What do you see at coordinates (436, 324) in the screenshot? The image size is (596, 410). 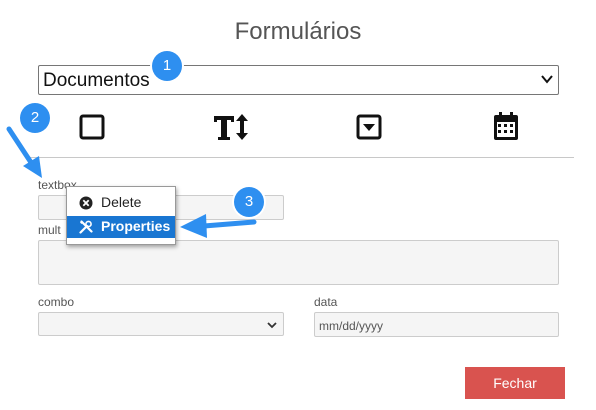 I see `date-field: mm/dd/yyyy` at bounding box center [436, 324].